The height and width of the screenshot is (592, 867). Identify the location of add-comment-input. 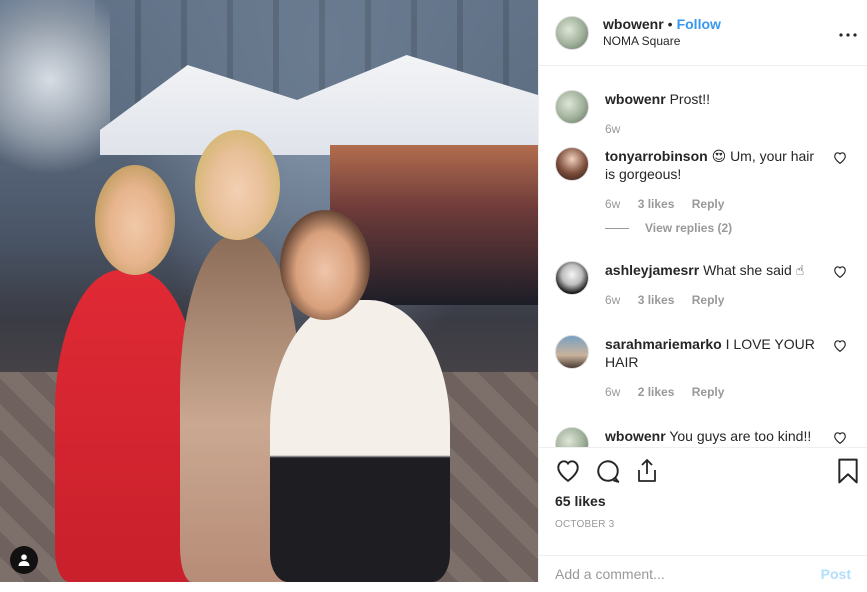
(684, 574).